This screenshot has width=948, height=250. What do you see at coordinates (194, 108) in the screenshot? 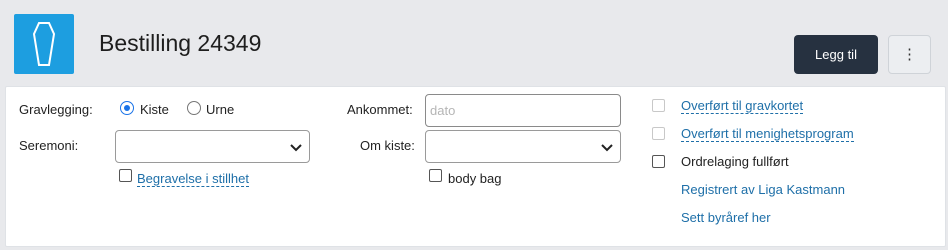
I see `burial-radio-urn` at bounding box center [194, 108].